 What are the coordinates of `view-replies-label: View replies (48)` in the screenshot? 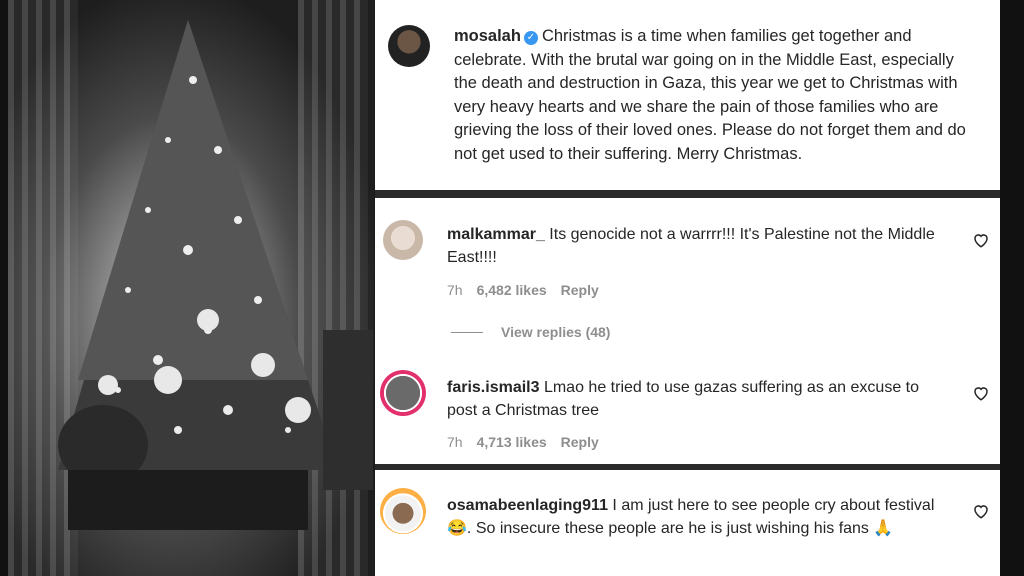 It's located at (556, 332).